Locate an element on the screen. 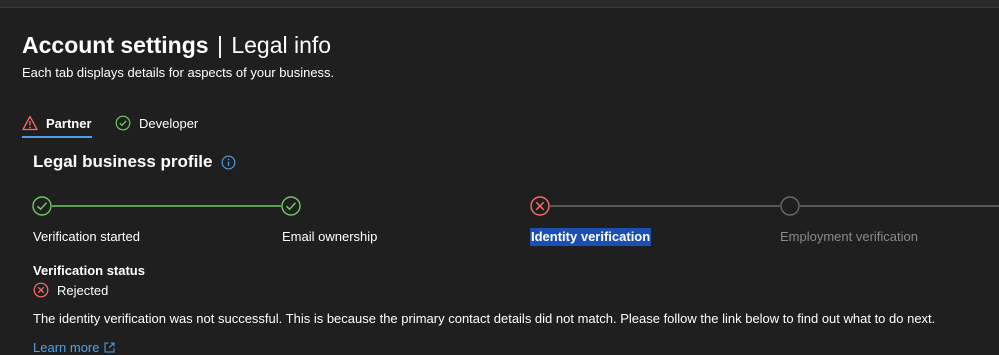 The height and width of the screenshot is (355, 999). learn-more-link: Learn more is located at coordinates (74, 347).